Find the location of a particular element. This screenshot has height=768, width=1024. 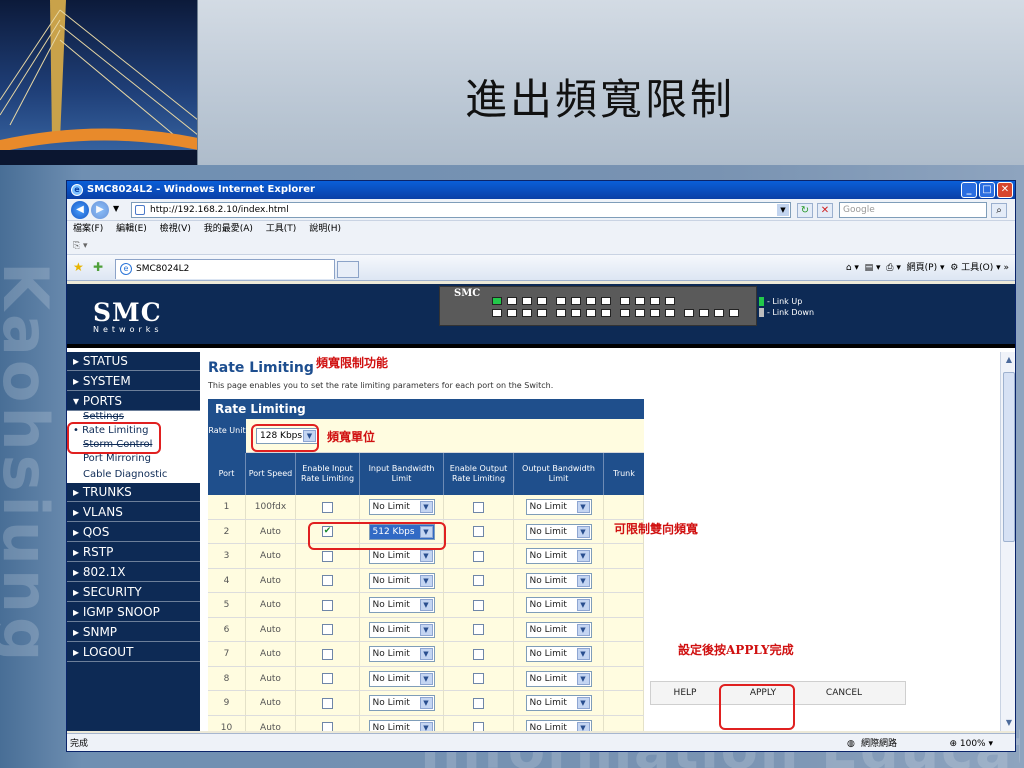

forward-button: ▶ is located at coordinates (100, 210).